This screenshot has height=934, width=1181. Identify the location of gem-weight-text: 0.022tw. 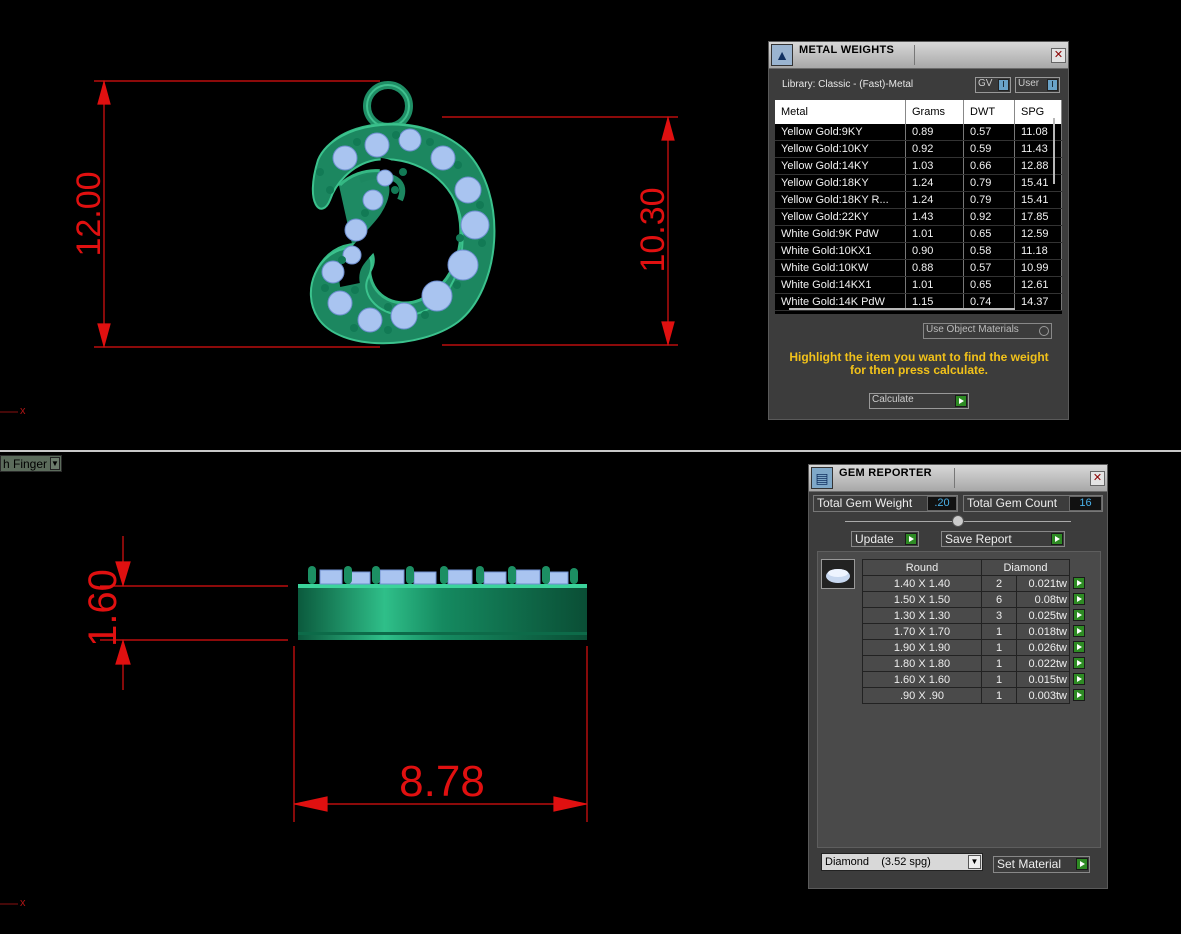
(1047, 663).